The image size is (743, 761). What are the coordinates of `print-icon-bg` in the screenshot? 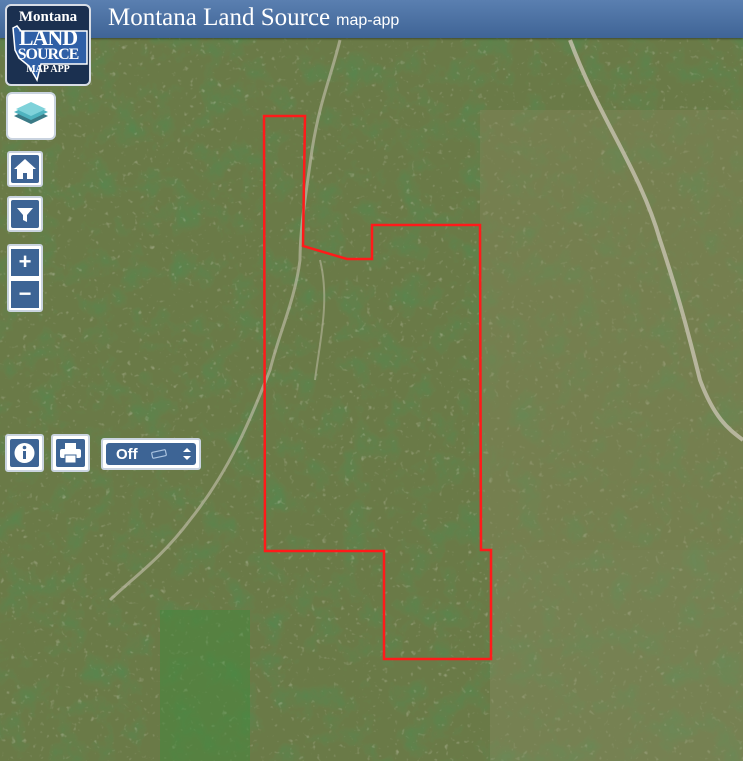 It's located at (70, 453).